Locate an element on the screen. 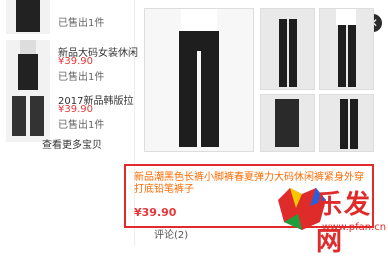 This screenshot has width=388, height=258. reviews-link: 评论(2) is located at coordinates (171, 233).